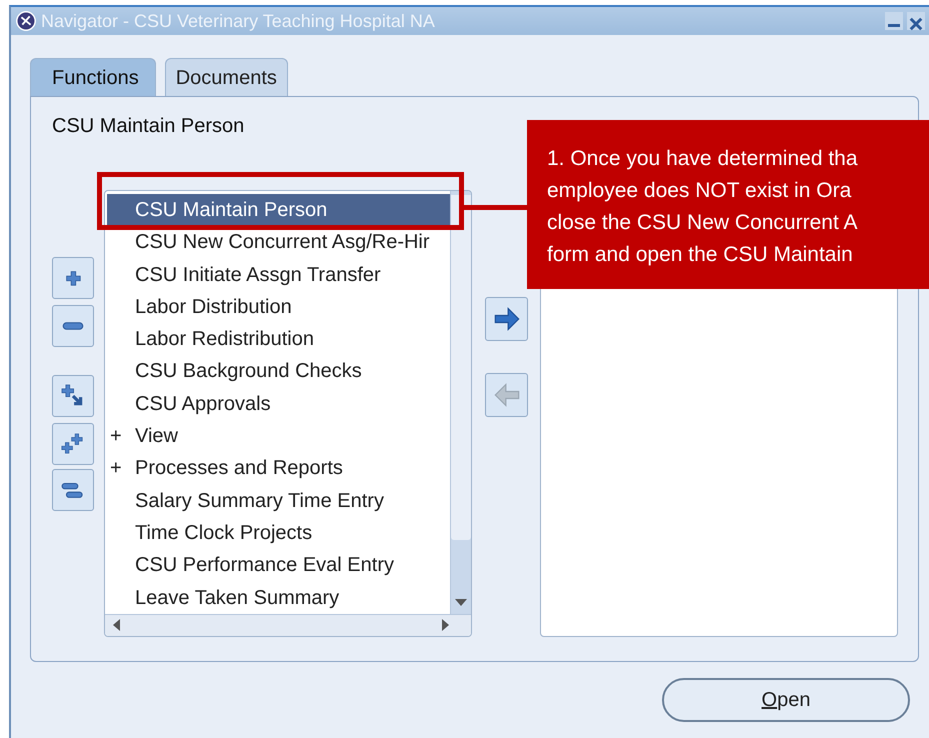 Image resolution: width=929 pixels, height=738 pixels. Describe the element at coordinates (506, 395) in the screenshot. I see `left-arrow-icon` at that location.